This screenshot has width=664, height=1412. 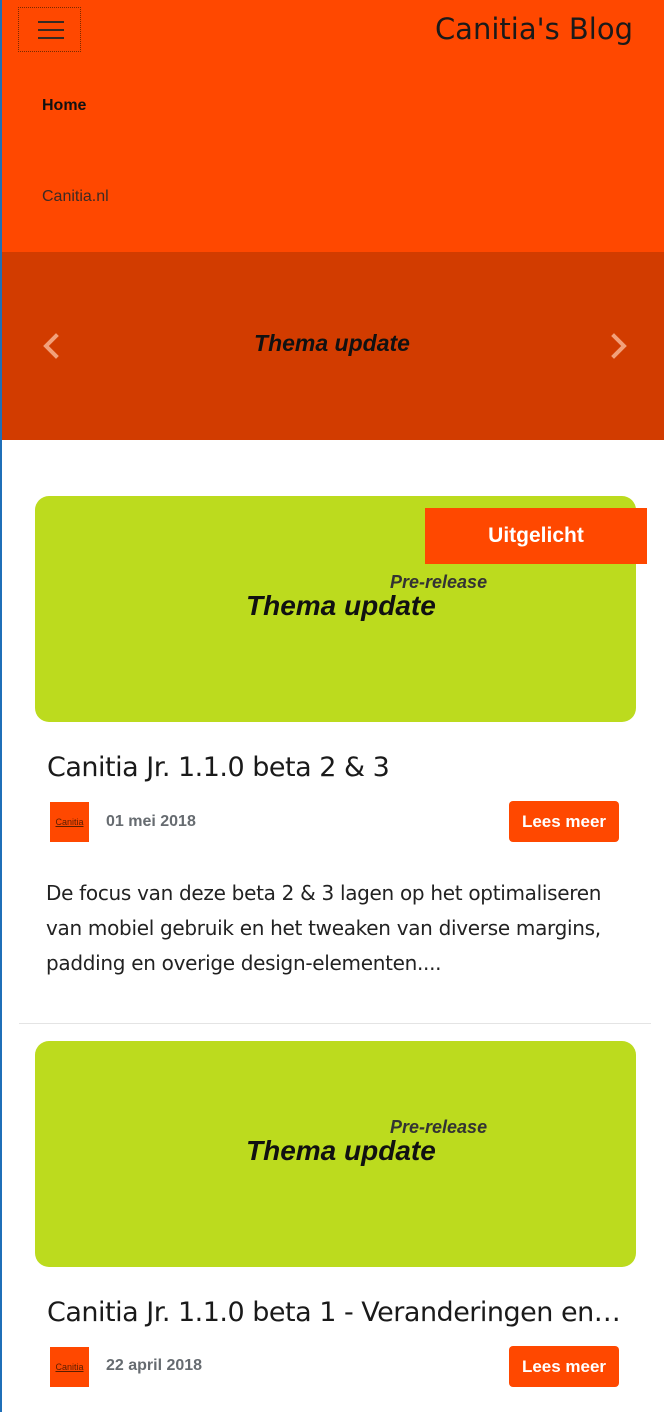 I want to click on hamburger-menu-button, so click(x=49, y=29).